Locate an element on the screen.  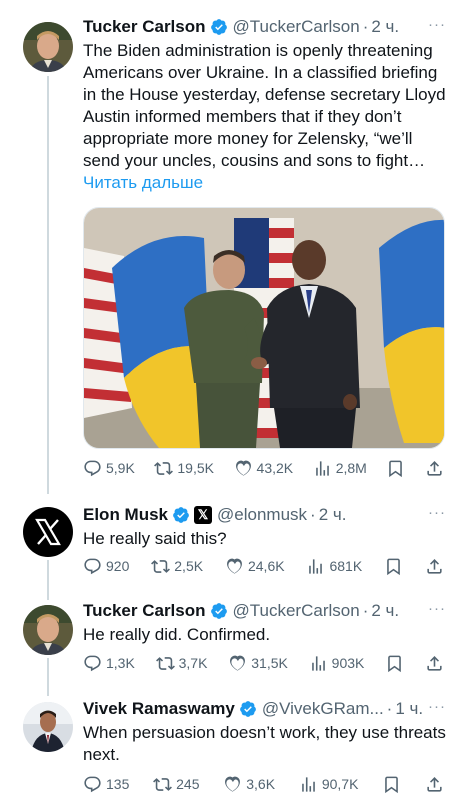
views-count: 681K is located at coordinates (346, 566).